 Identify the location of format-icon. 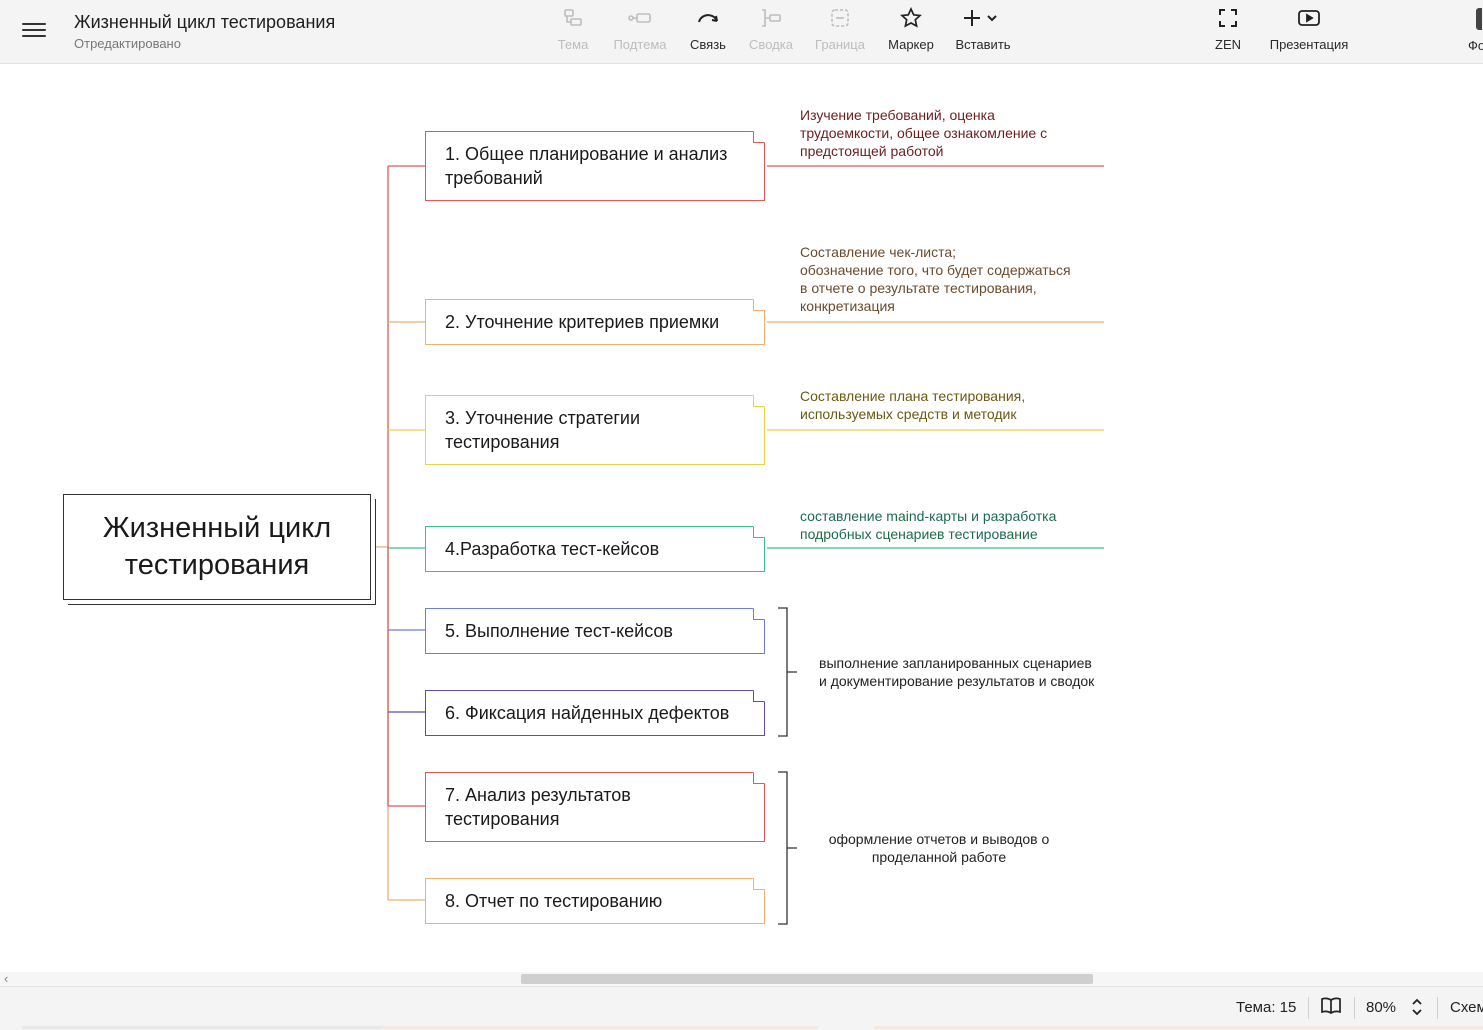
(1479, 19).